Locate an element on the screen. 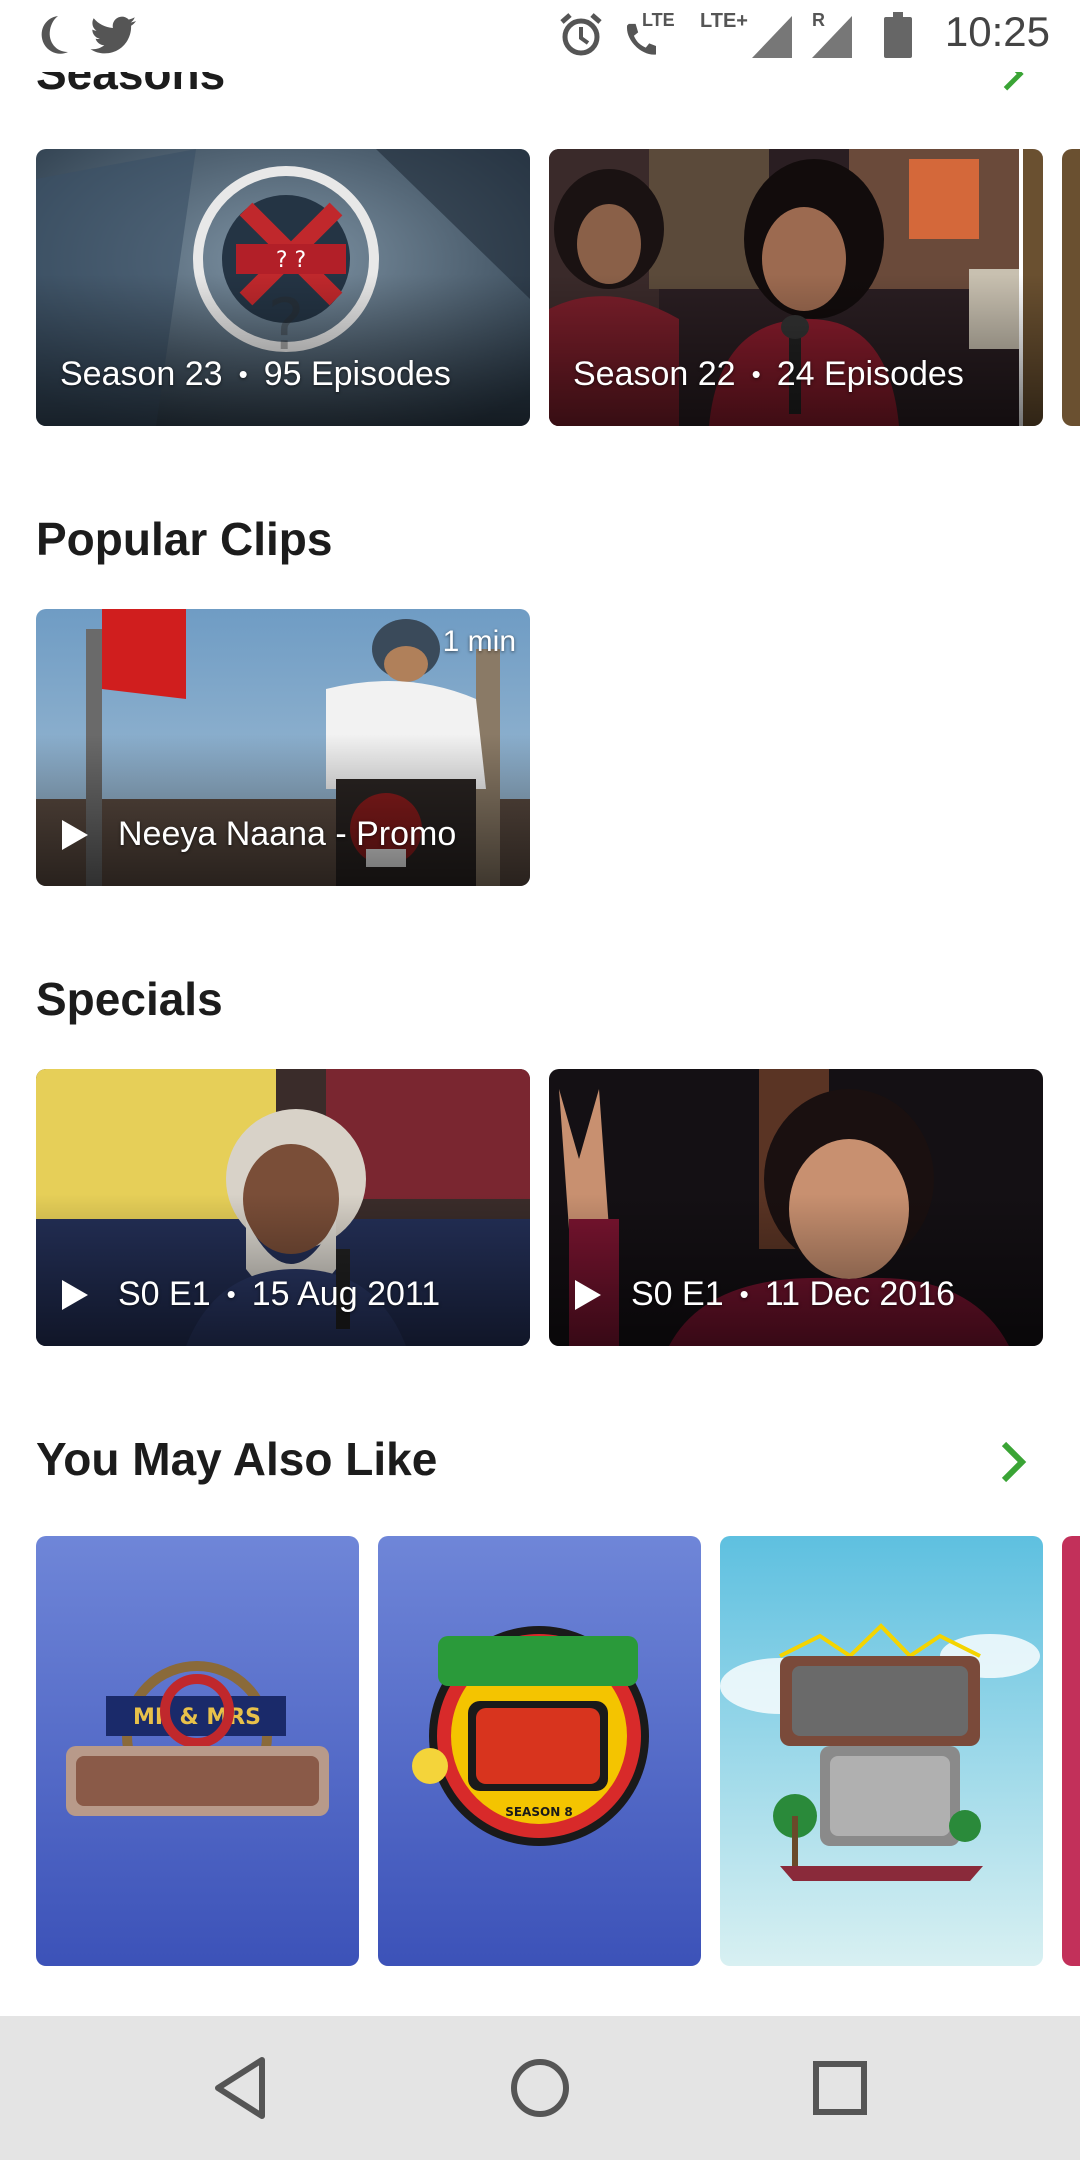  status-bar: LTE LTE+ R 10:25 is located at coordinates (540, 36).